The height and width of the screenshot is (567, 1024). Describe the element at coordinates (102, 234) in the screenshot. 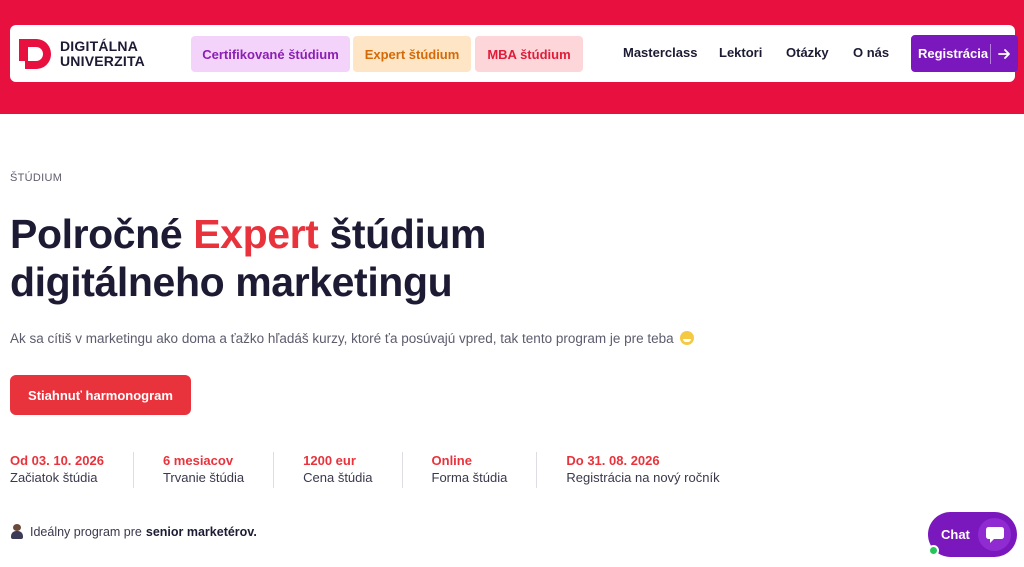

I see `title-part-1: Polročné` at that location.